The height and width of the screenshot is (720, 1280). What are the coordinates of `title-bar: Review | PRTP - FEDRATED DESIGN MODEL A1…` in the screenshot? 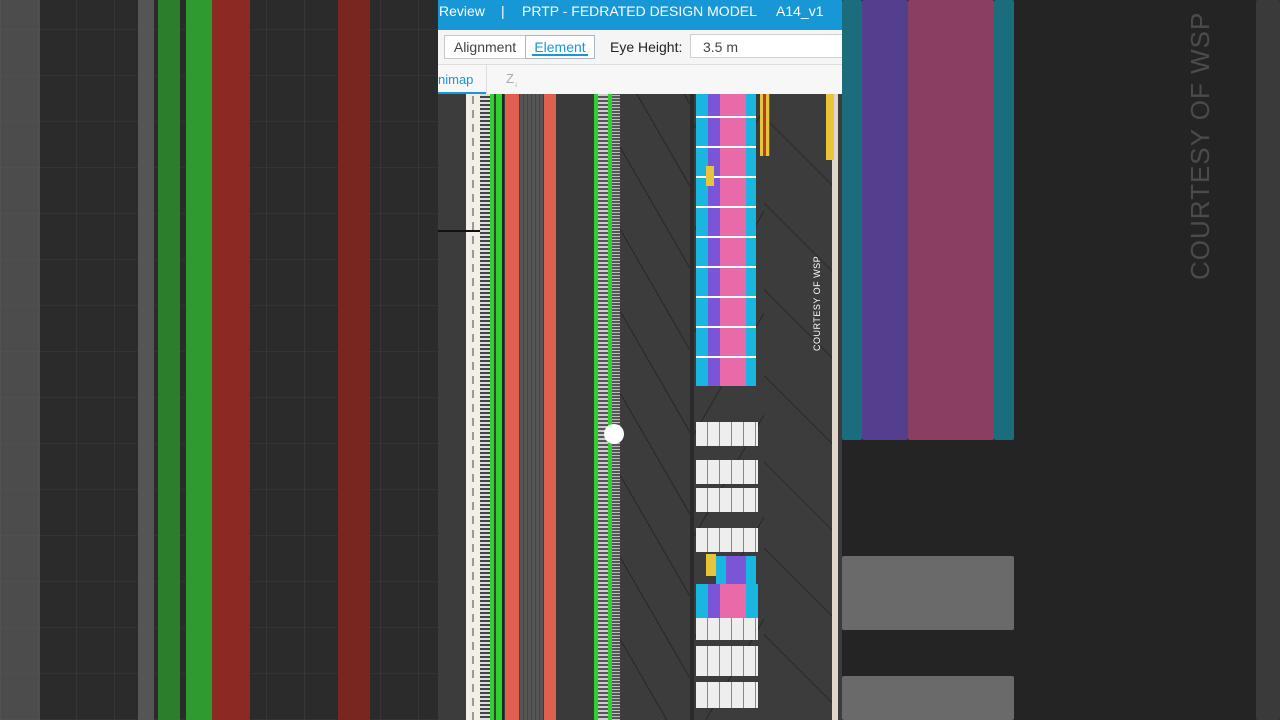 It's located at (640, 15).